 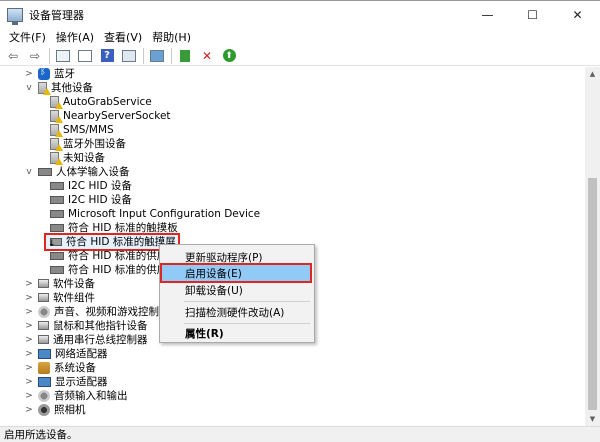 I want to click on maximize-button: ☐, so click(x=532, y=15).